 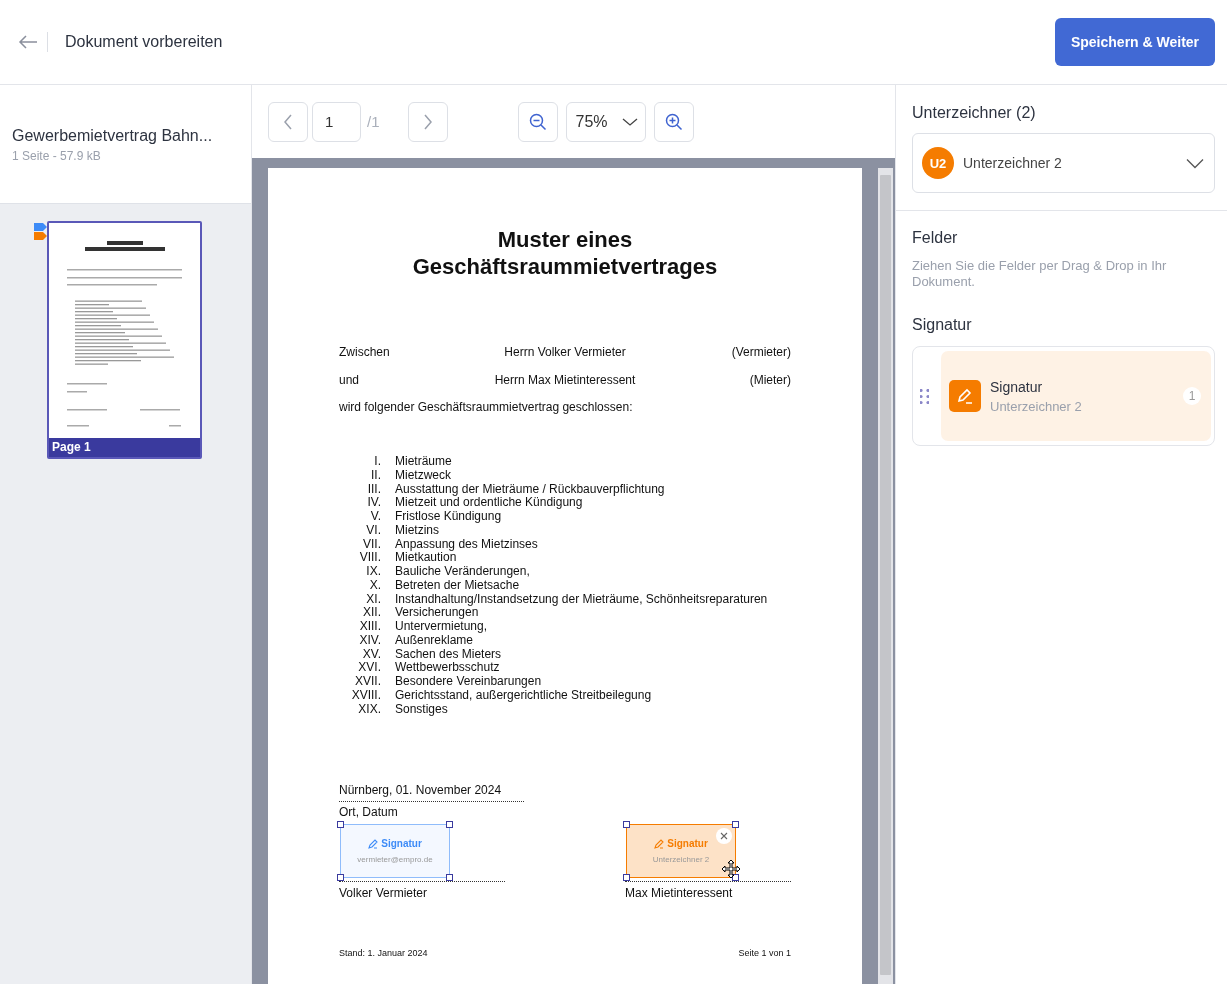 I want to click on section-heading: Signatur, so click(x=942, y=325).